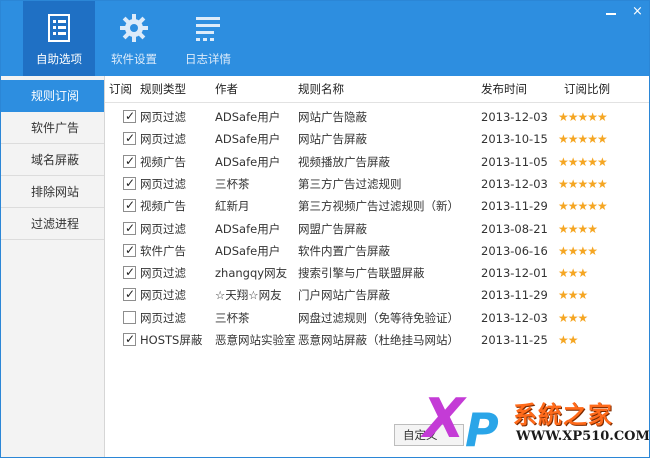 The height and width of the screenshot is (458, 650). Describe the element at coordinates (52, 128) in the screenshot. I see `sidebar-item-software-ads: 软件广告` at that location.